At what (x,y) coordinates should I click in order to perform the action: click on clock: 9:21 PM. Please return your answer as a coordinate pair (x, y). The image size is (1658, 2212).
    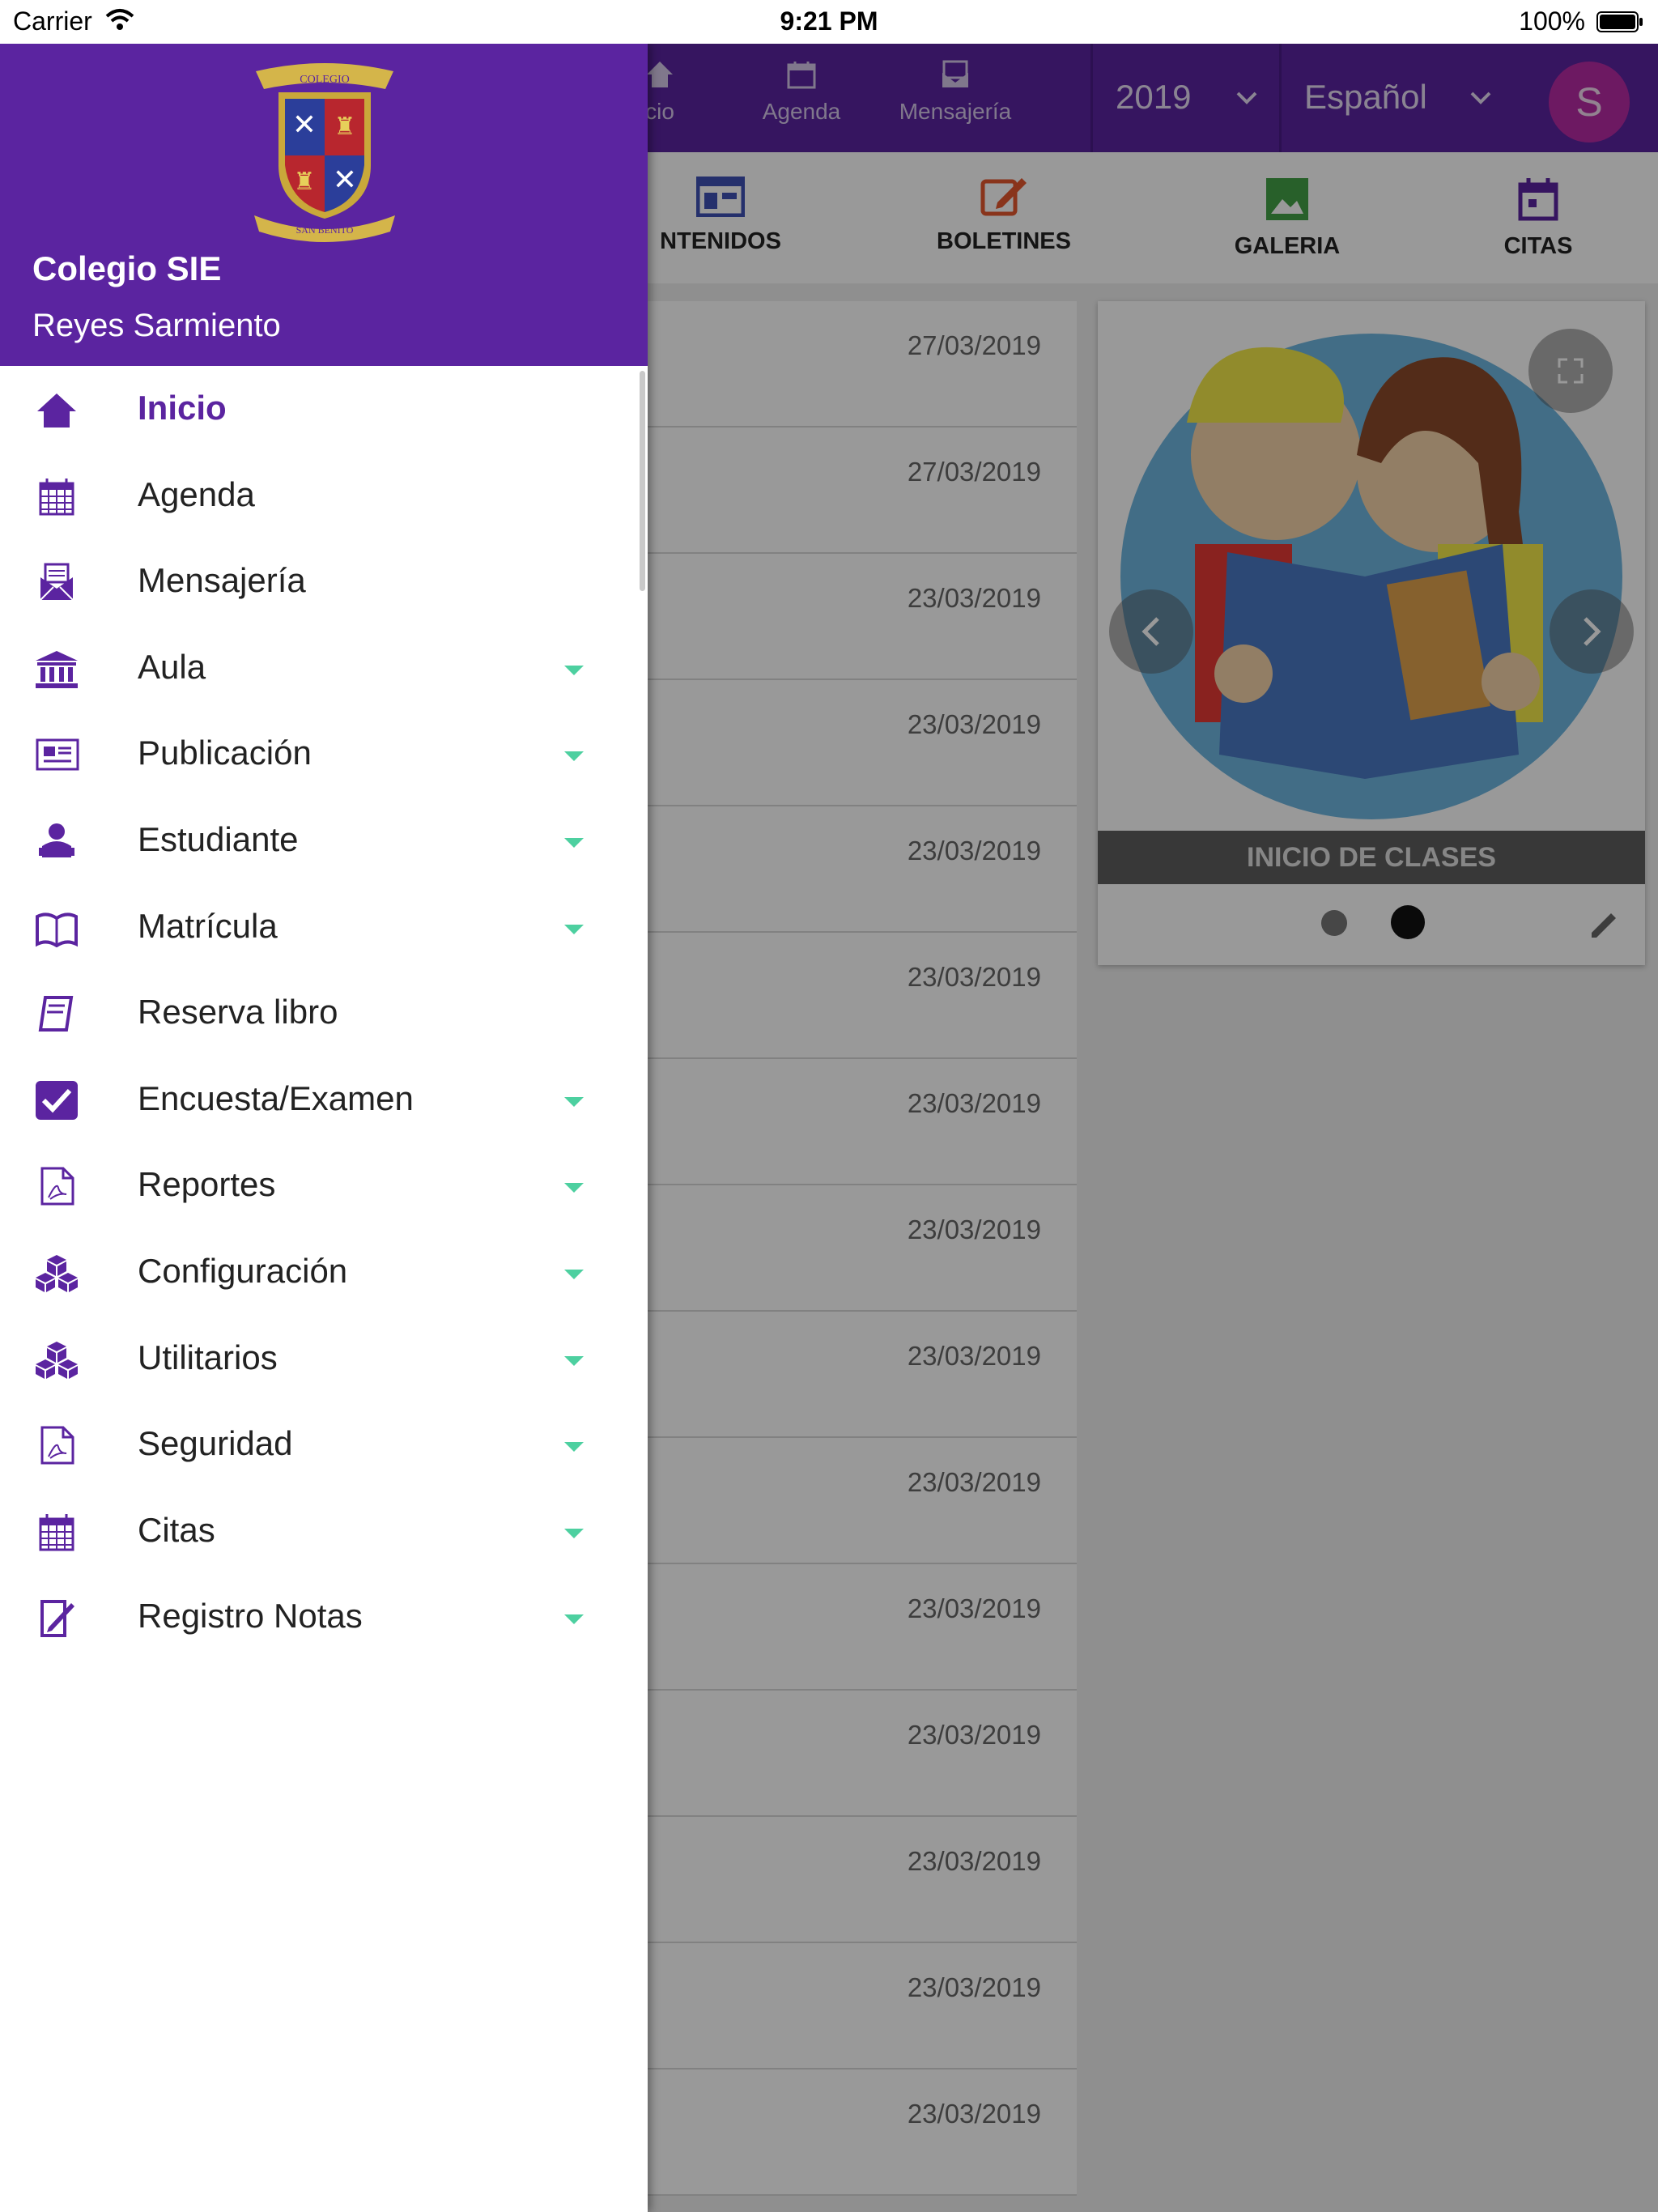
    Looking at the image, I should click on (829, 21).